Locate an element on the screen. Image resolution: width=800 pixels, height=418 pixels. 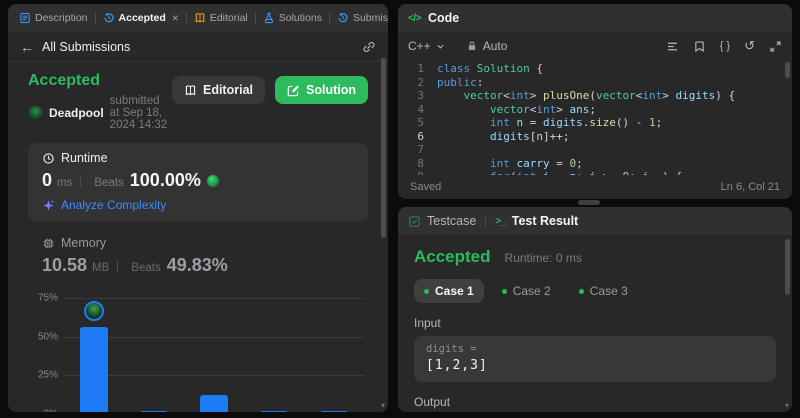
tab-label: Description is located at coordinates (61, 18).